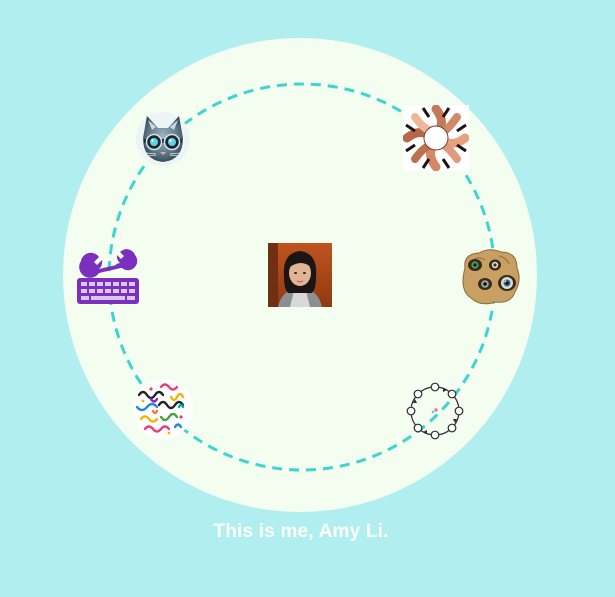  I want to click on eyes-in-rock-icon, so click(491, 277).